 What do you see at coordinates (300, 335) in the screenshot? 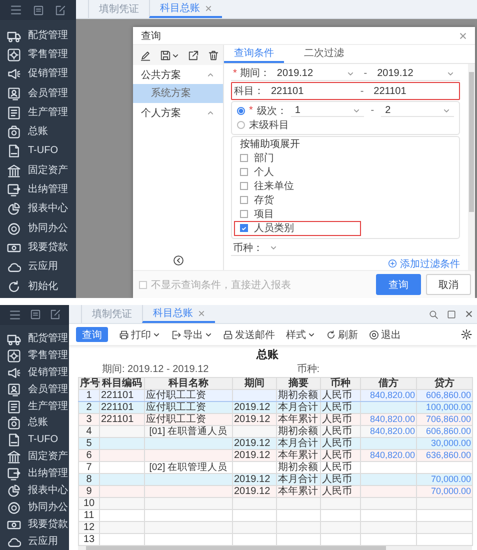
I see `toolbar-button: 样式` at bounding box center [300, 335].